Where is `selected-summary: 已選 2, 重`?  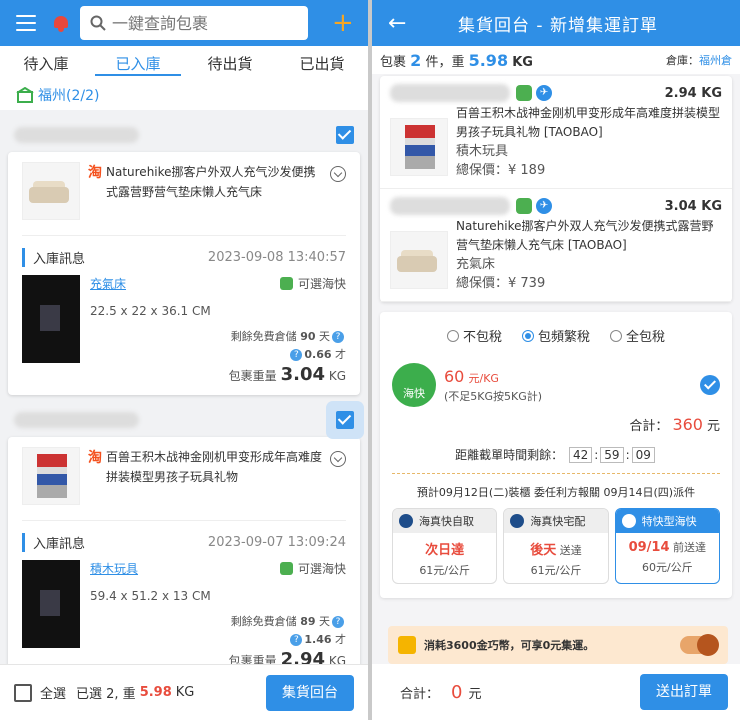 selected-summary: 已選 2, 重 is located at coordinates (106, 694).